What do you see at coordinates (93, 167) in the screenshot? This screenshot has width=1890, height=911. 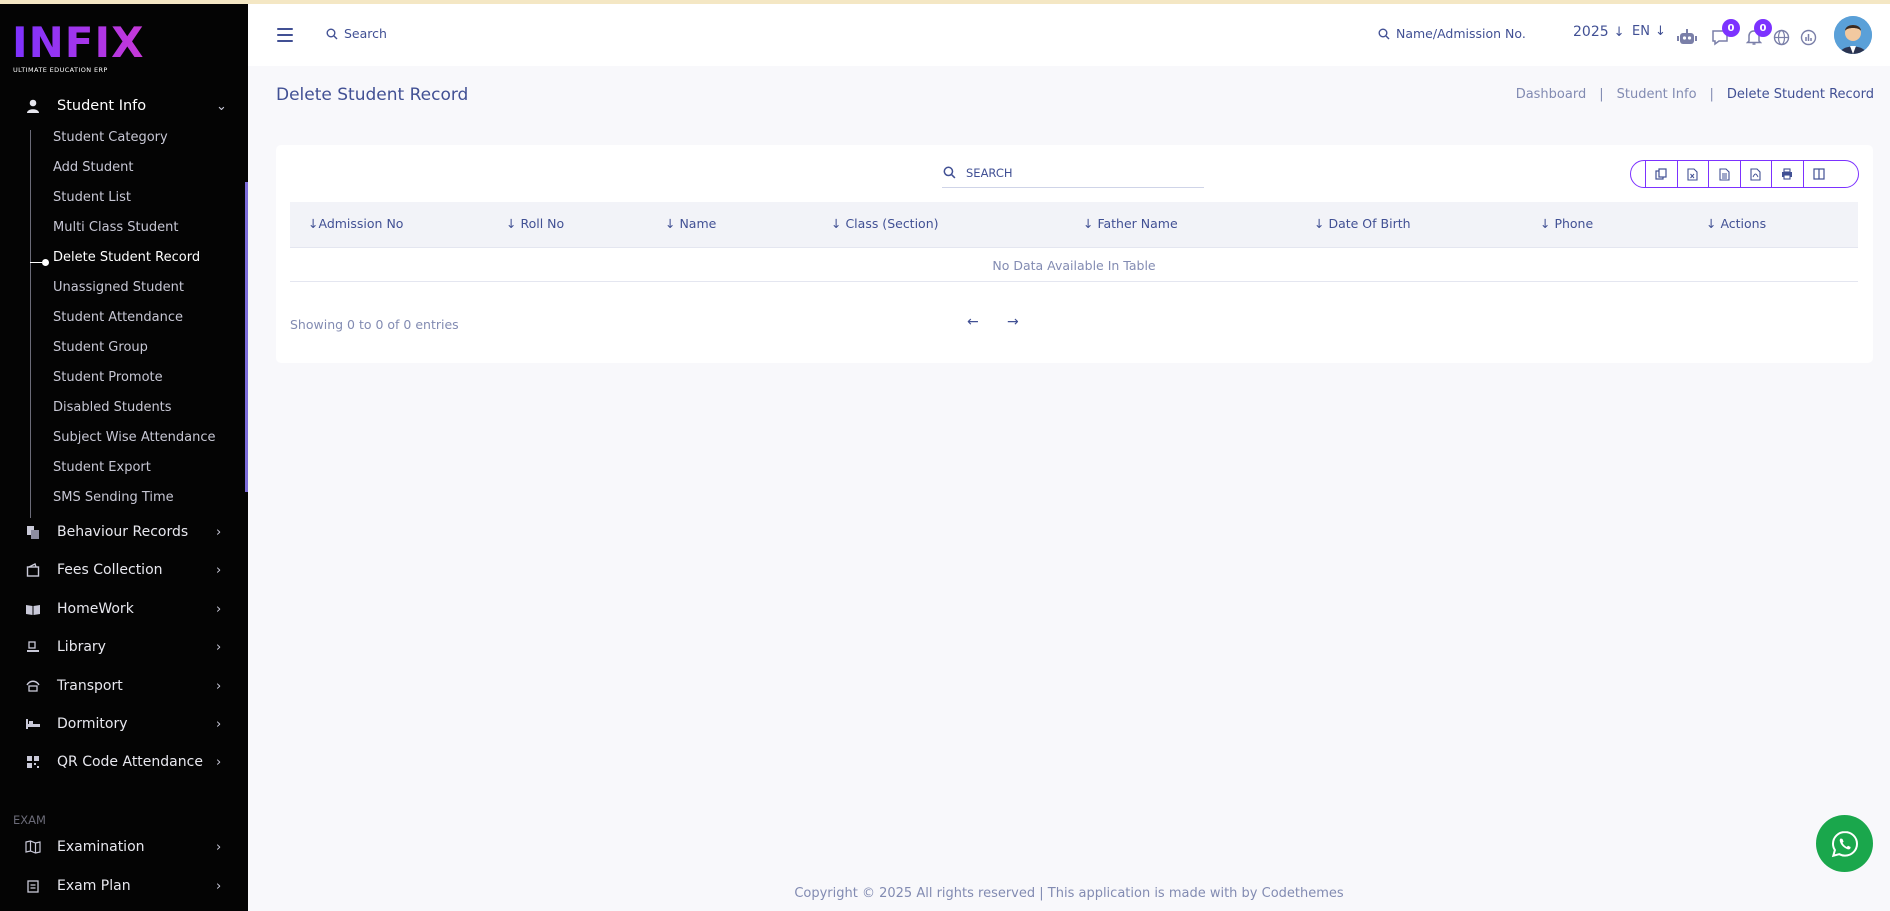 I see `sidebar-subitem-add-student: Add Student` at bounding box center [93, 167].